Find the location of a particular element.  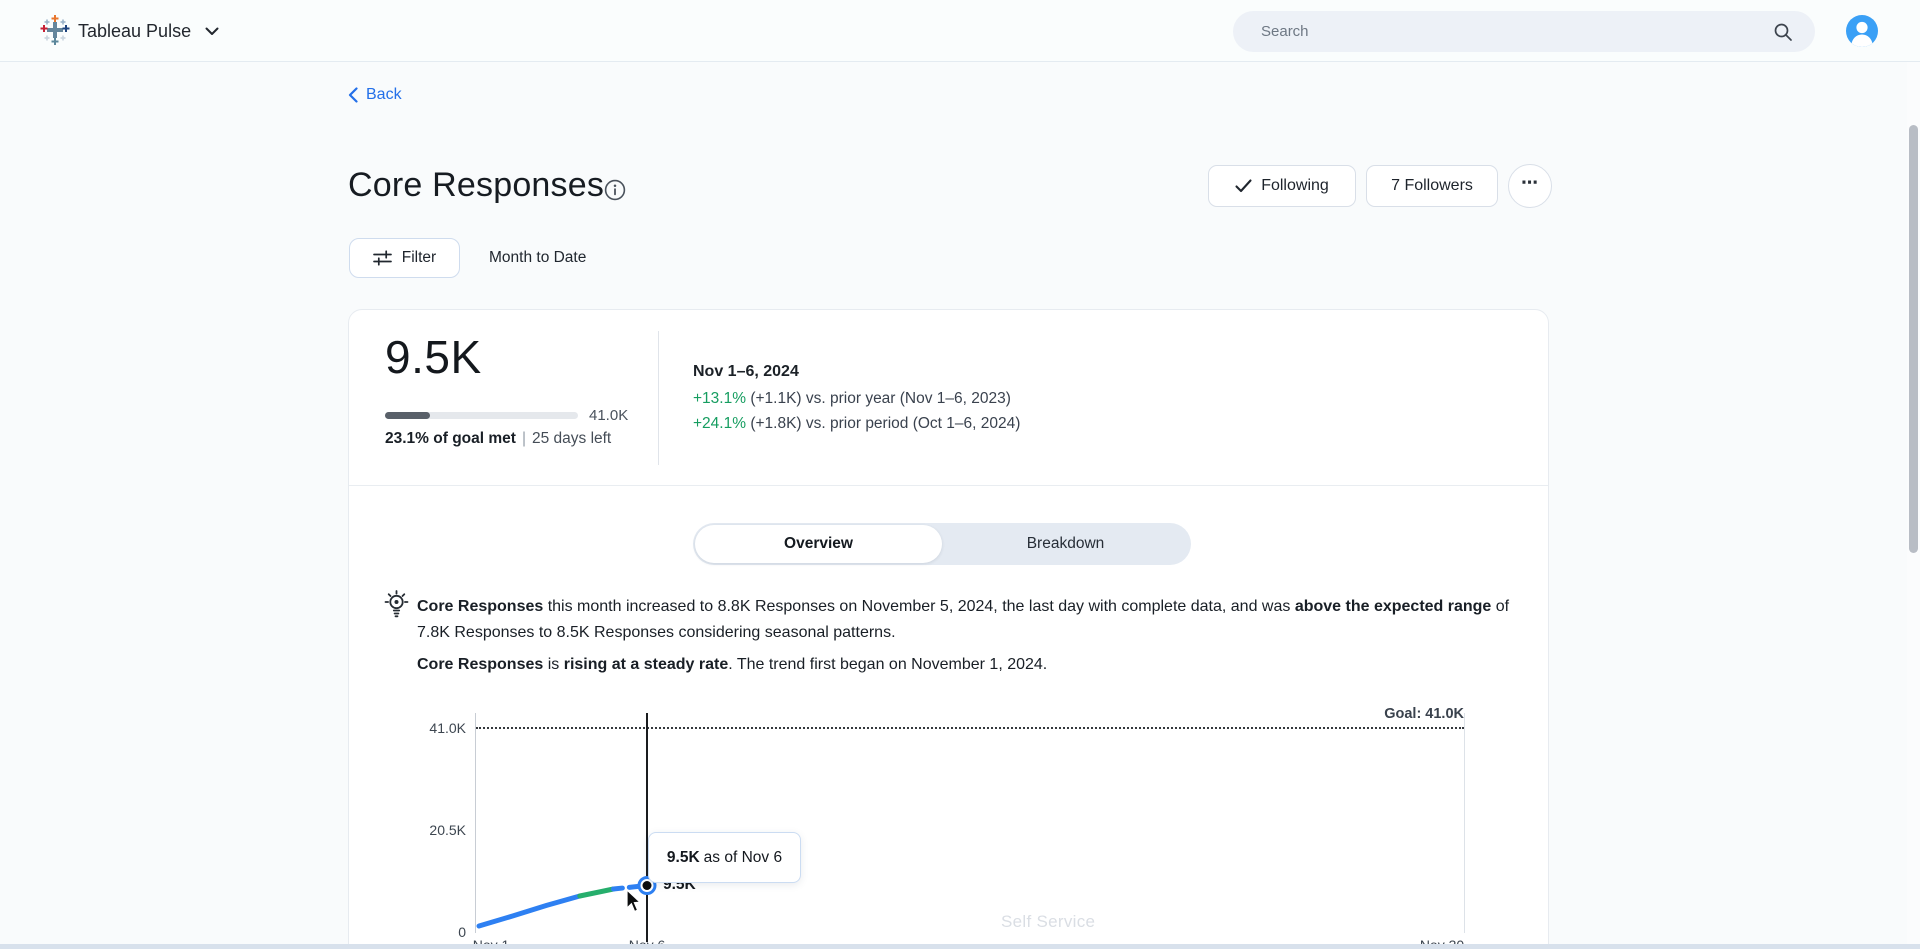

followers-label: 7 Followers is located at coordinates (1432, 185).